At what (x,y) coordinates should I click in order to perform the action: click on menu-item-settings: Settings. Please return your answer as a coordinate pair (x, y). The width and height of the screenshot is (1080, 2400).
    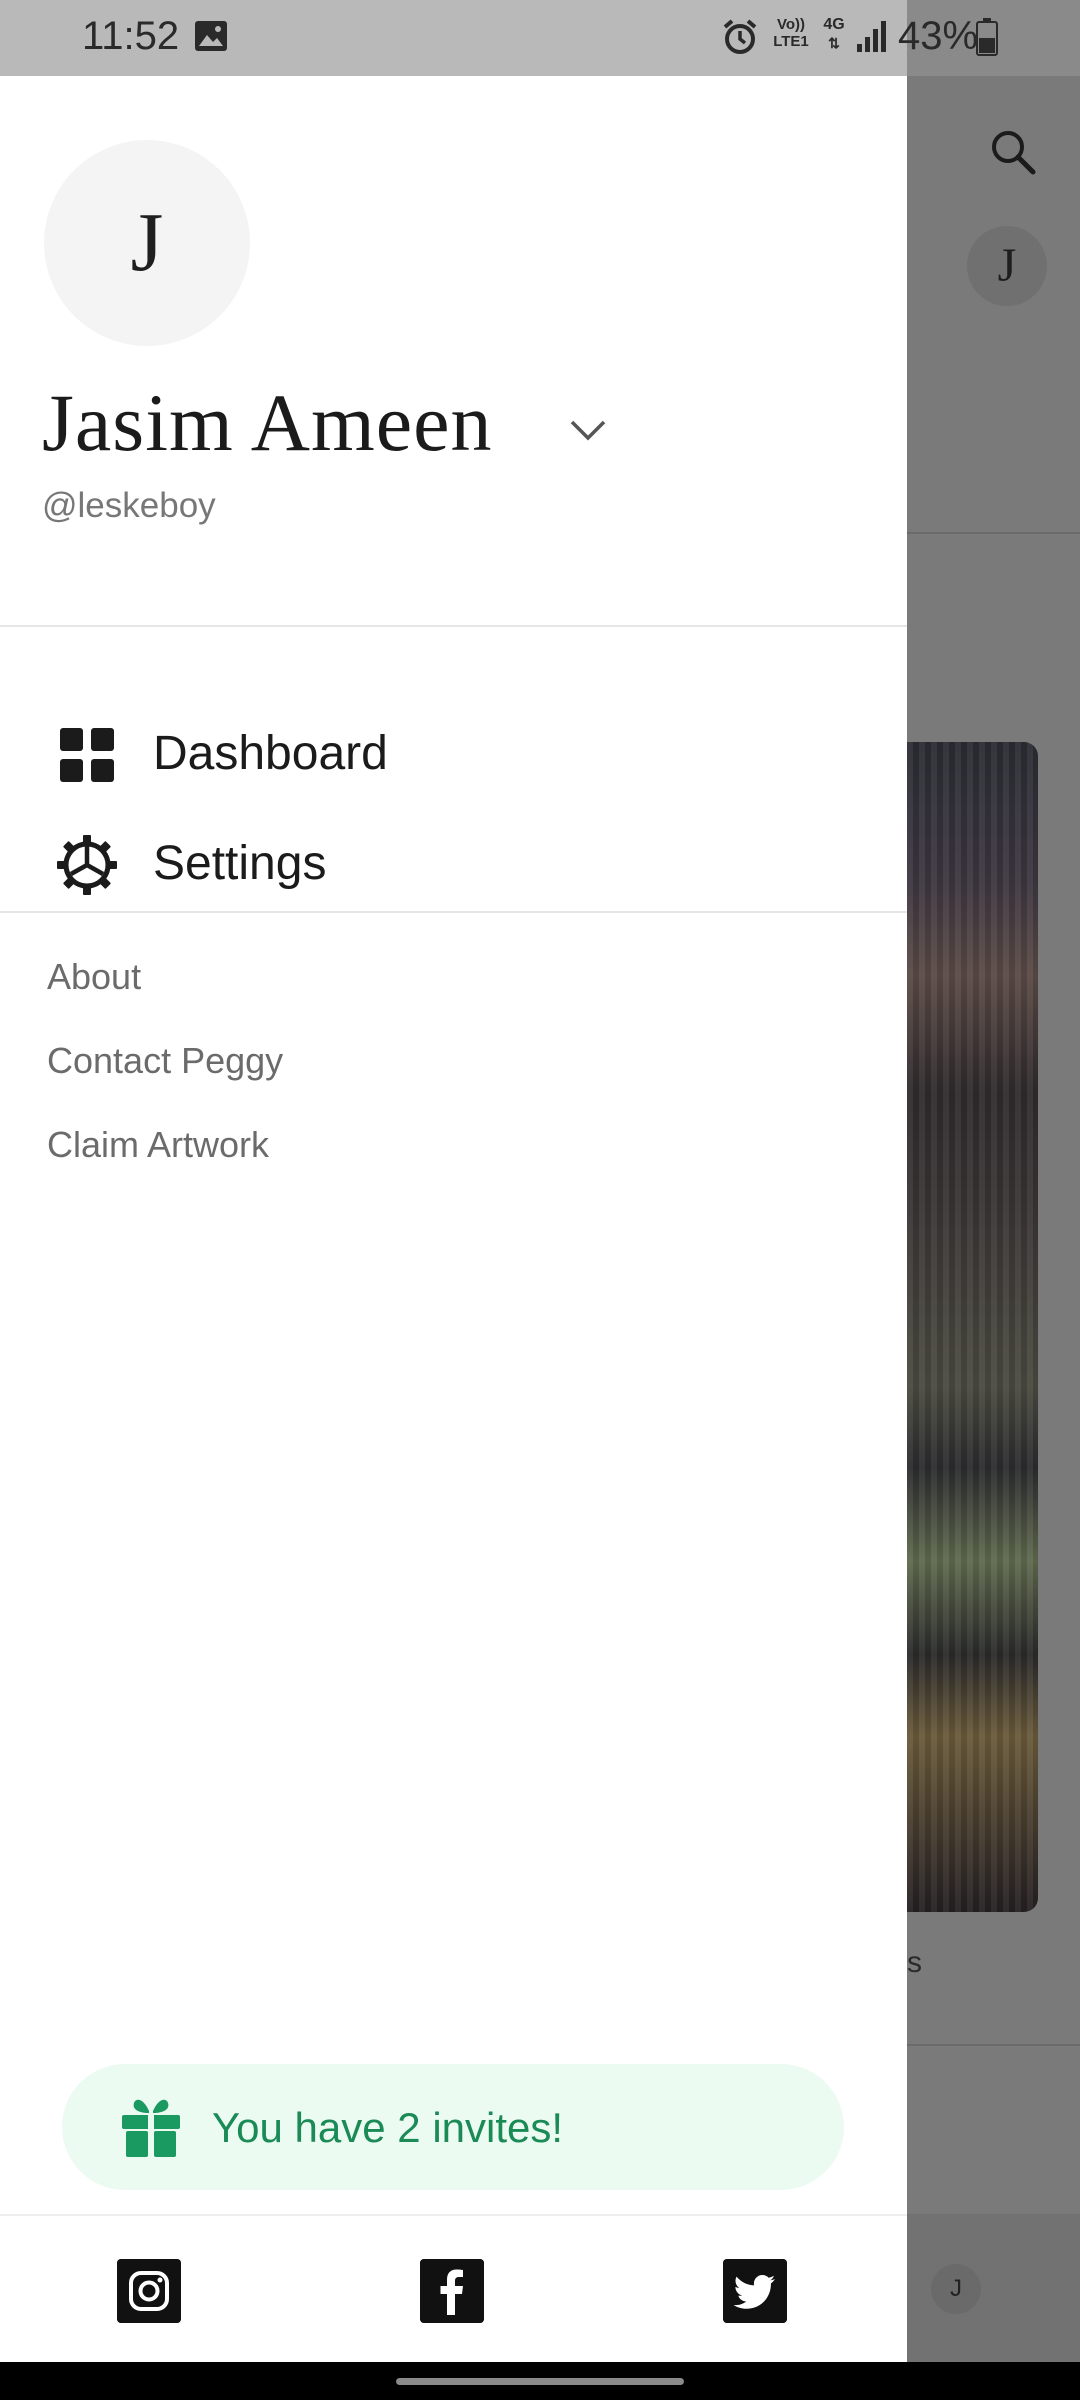
    Looking at the image, I should click on (453, 860).